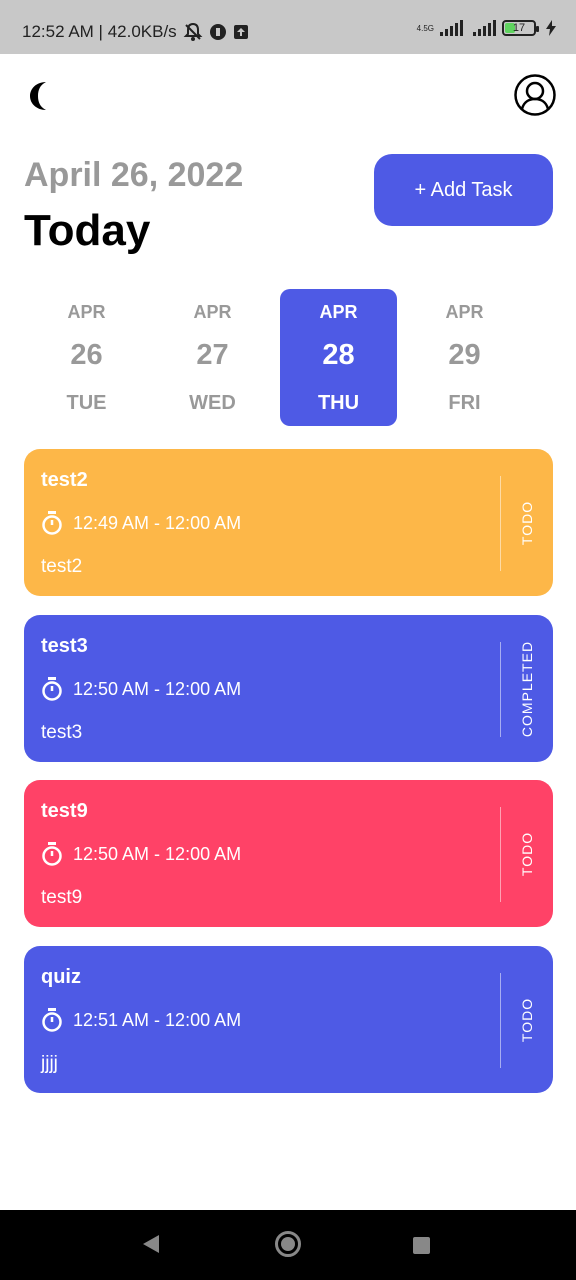 Image resolution: width=576 pixels, height=1280 pixels. What do you see at coordinates (551, 28) in the screenshot?
I see `charging-icon` at bounding box center [551, 28].